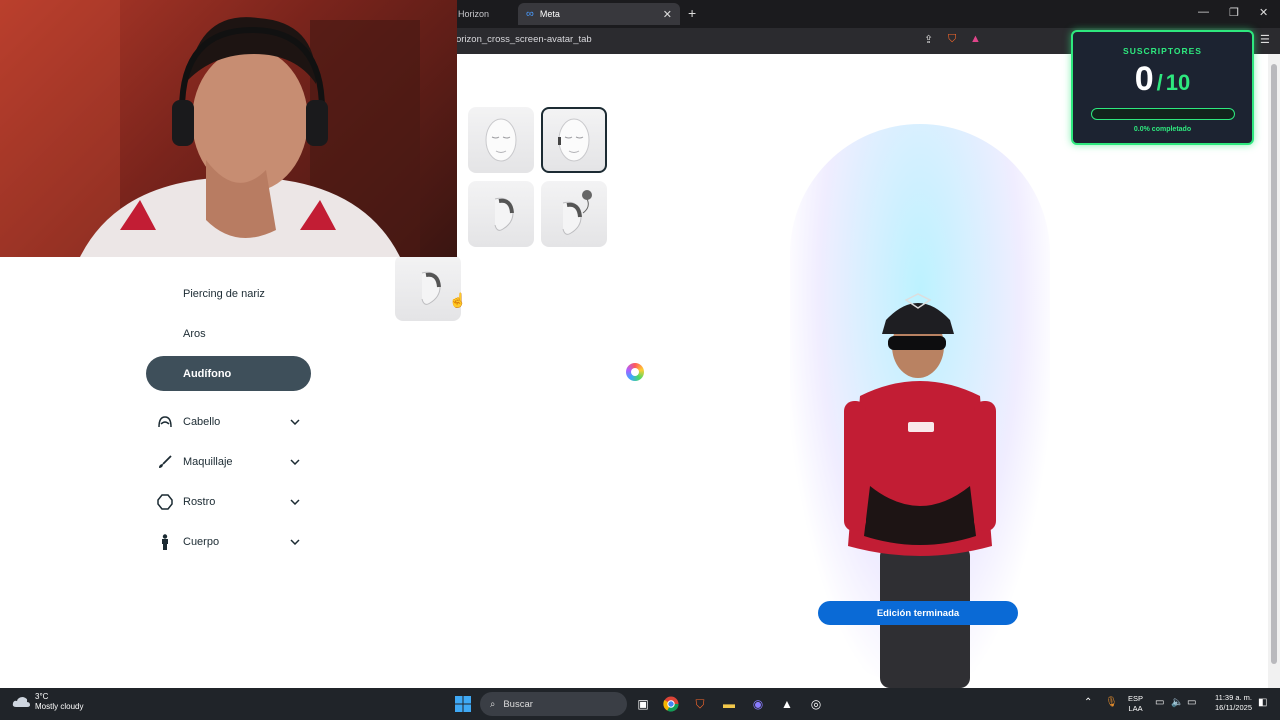 The width and height of the screenshot is (1280, 720). I want to click on tab-horizon: Horizon, so click(482, 14).